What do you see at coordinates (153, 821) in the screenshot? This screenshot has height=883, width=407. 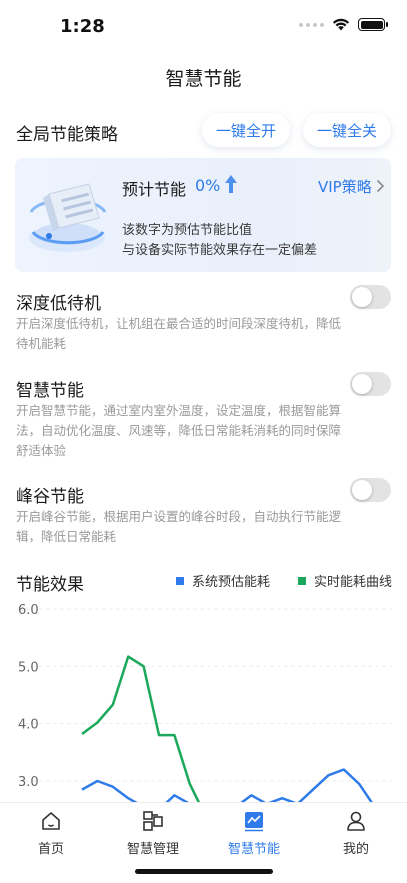 I see `manage-icon` at bounding box center [153, 821].